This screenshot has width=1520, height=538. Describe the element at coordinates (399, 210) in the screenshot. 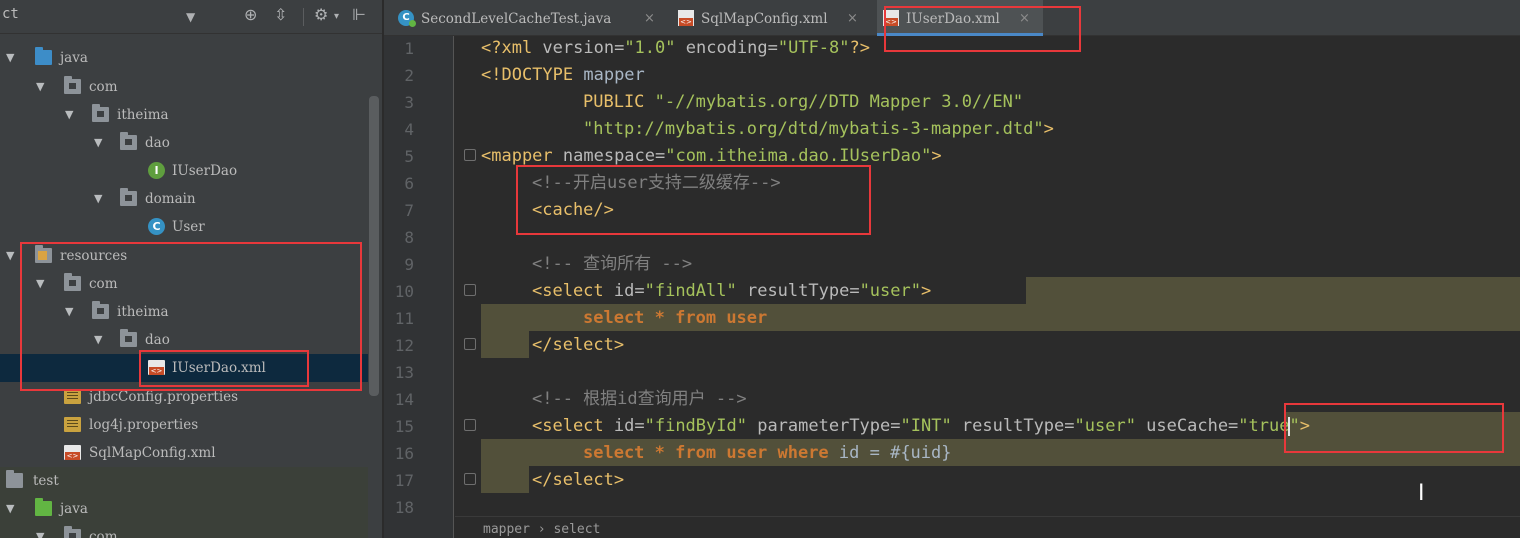

I see `line-number: 7` at that location.